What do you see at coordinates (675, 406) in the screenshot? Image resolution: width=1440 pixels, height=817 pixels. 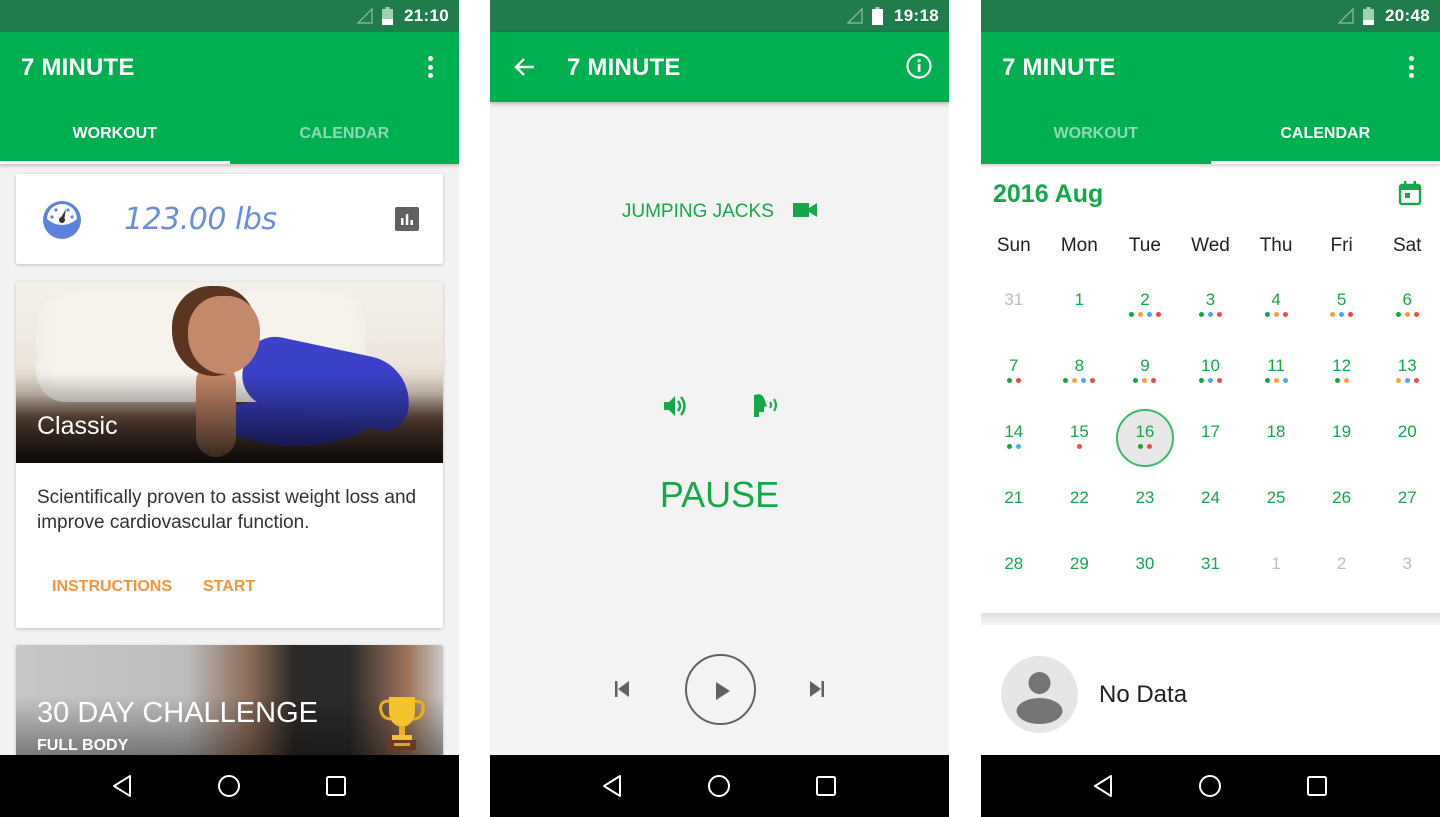 I see `volume-icon` at bounding box center [675, 406].